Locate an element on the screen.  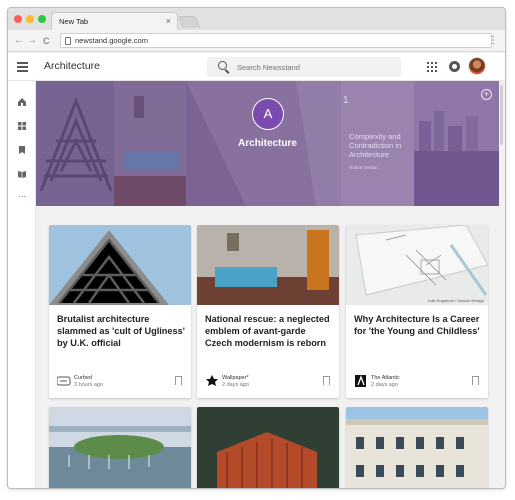
minimize-window-button is located at coordinates (30, 19).